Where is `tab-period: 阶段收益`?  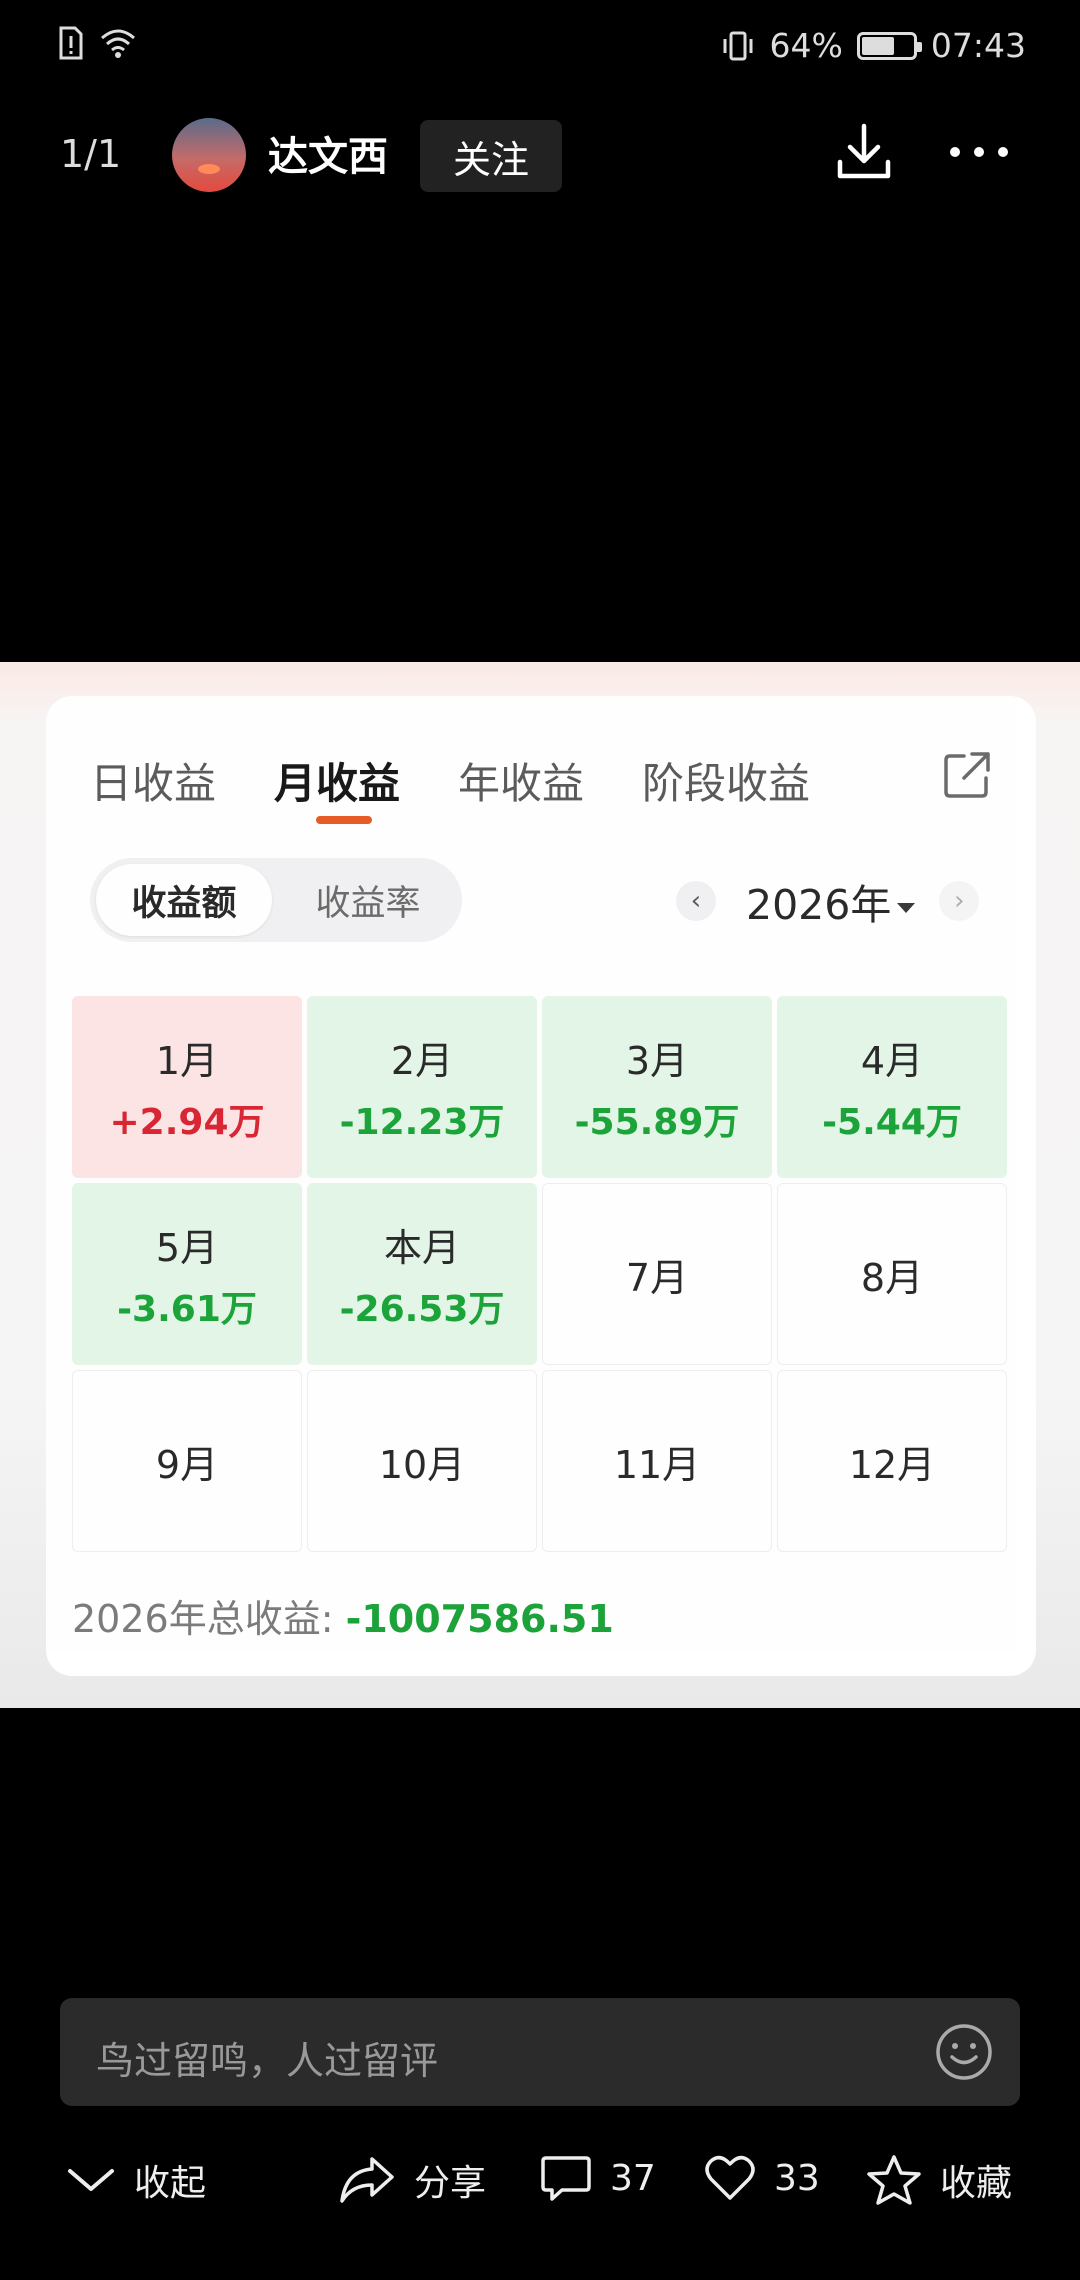 tab-period: 阶段收益 is located at coordinates (726, 790).